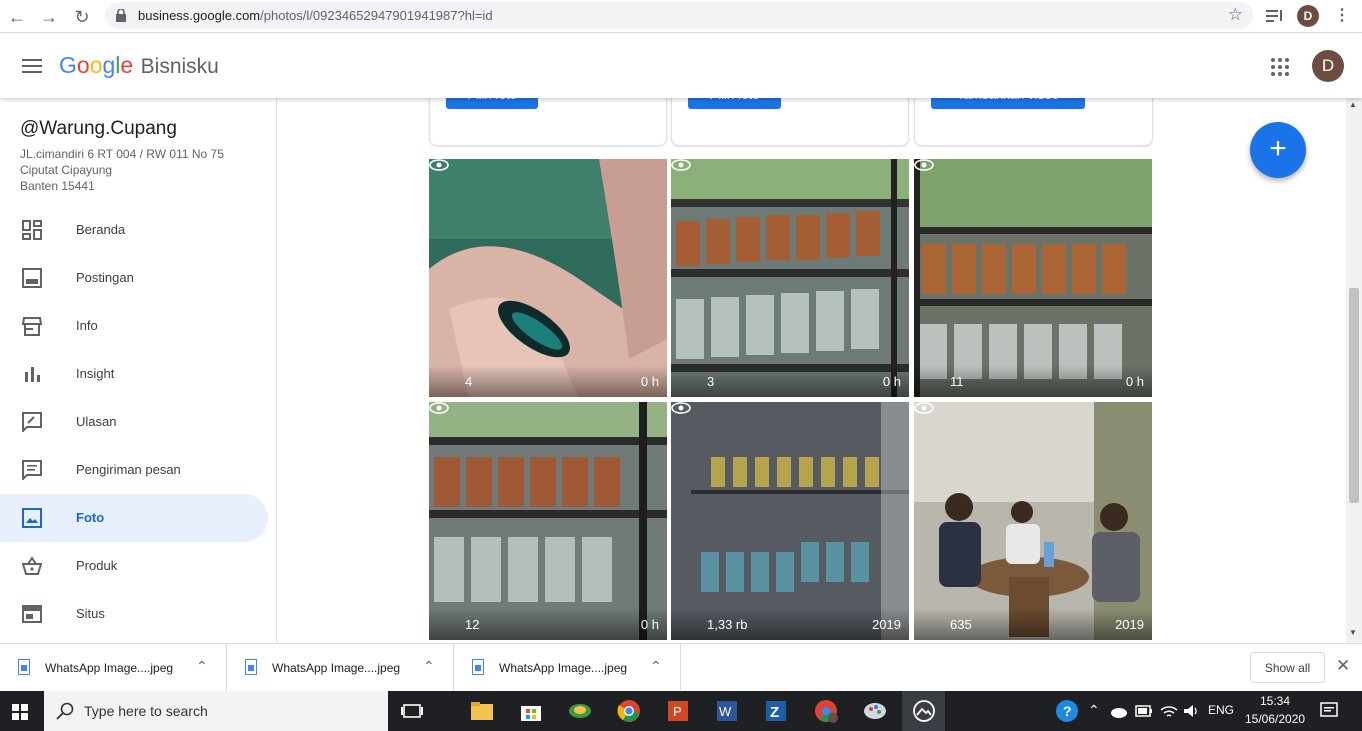 The image size is (1362, 731). Describe the element at coordinates (134, 422) in the screenshot. I see `nav-item-ulasan: Ulasan` at that location.